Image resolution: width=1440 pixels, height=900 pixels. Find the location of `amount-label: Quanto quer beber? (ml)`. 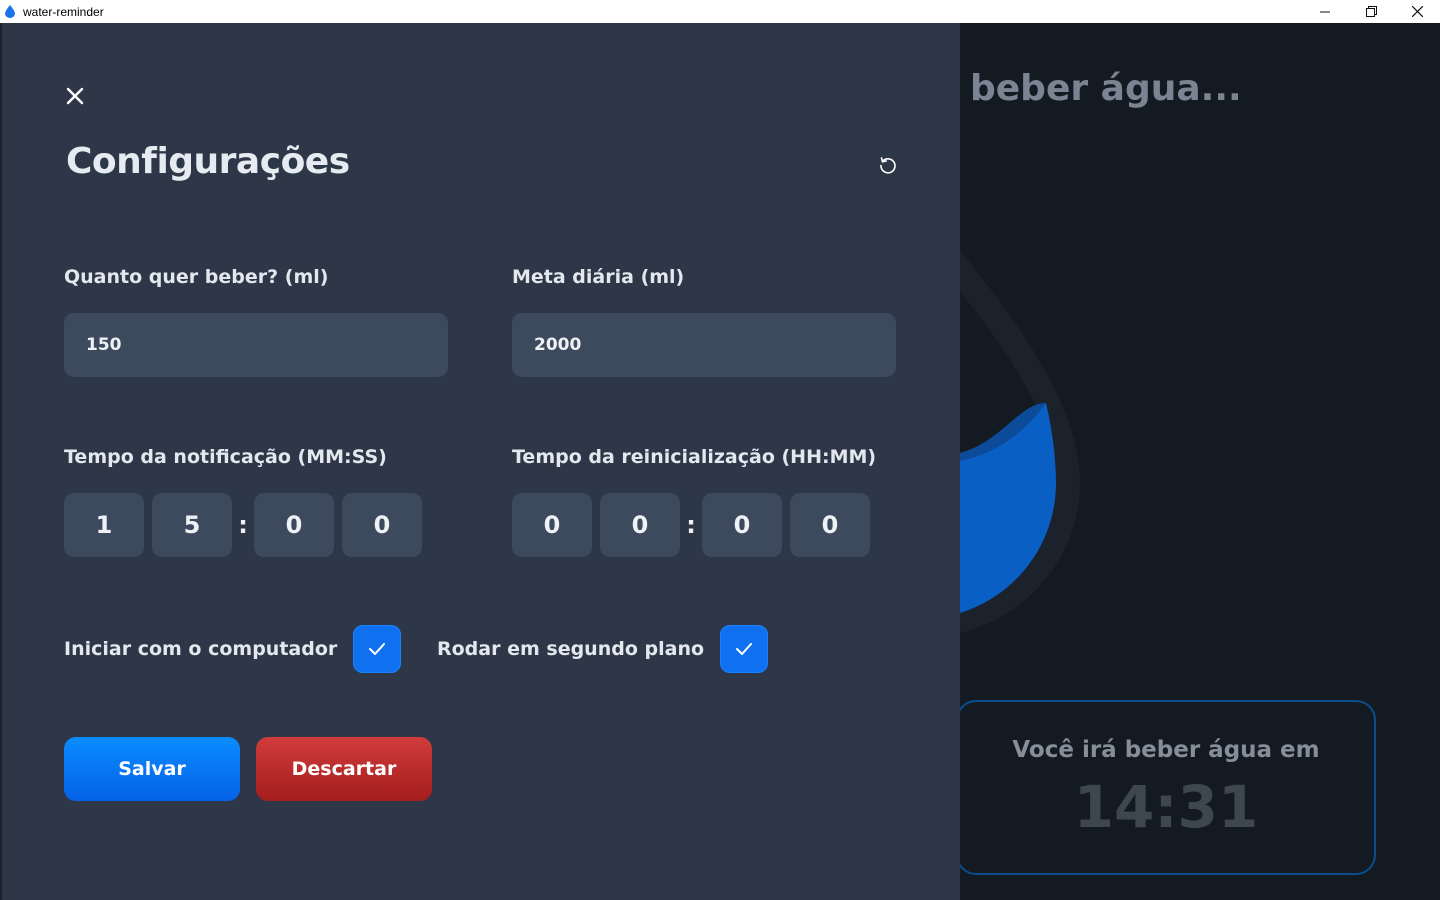

amount-label: Quanto quer beber? (ml) is located at coordinates (196, 277).